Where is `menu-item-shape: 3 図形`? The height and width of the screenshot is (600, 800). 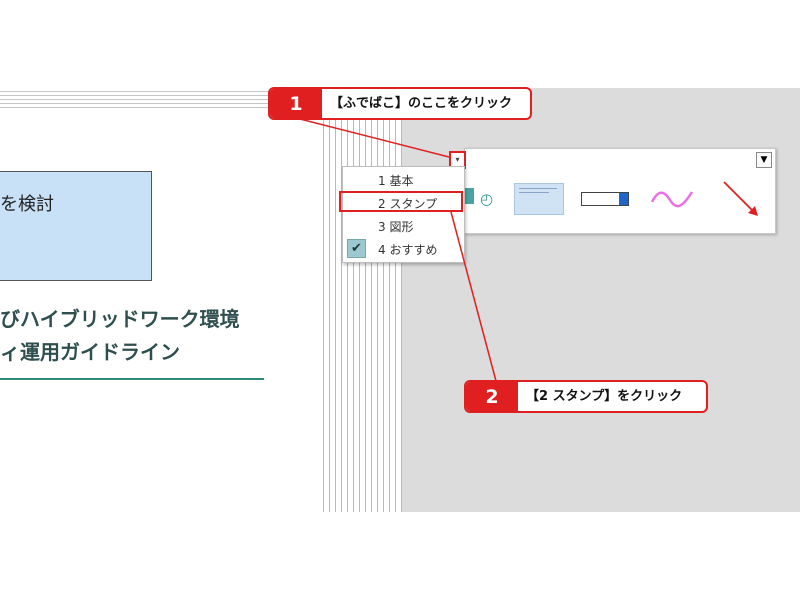 menu-item-shape: 3 図形 is located at coordinates (395, 226).